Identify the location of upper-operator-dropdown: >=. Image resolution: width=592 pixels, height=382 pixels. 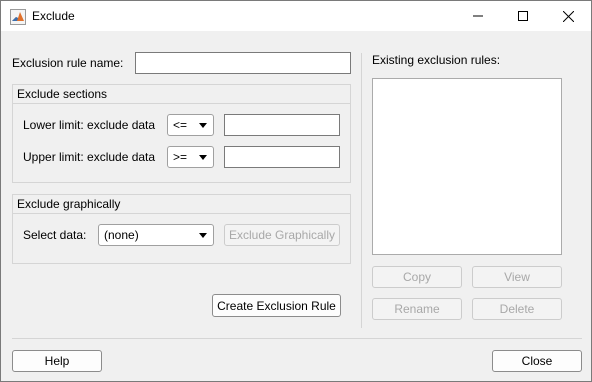
(190, 157).